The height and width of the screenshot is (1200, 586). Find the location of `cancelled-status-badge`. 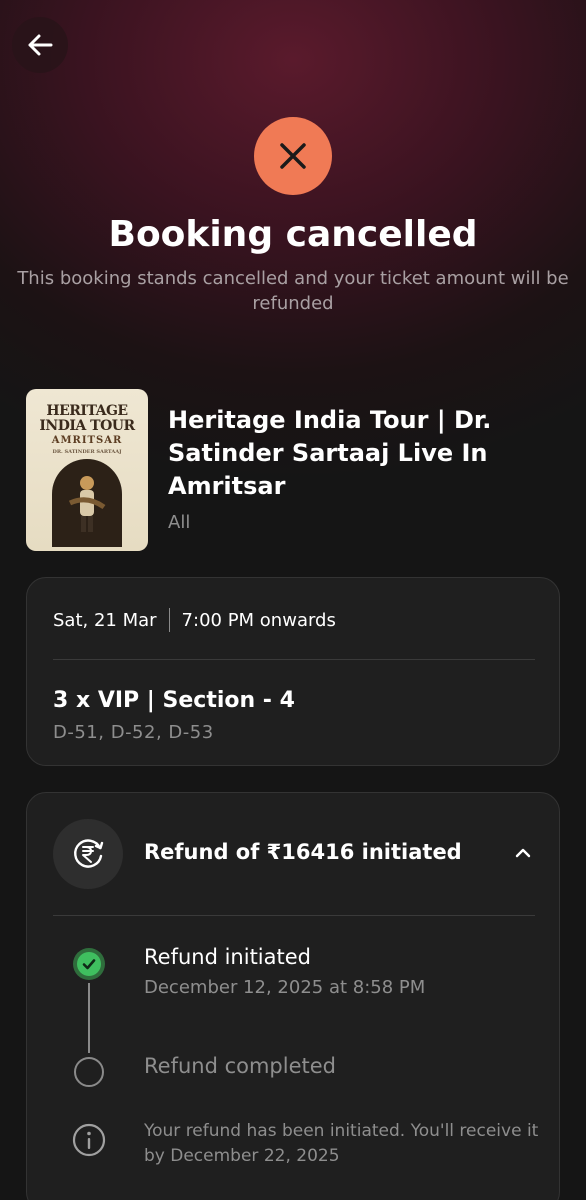

cancelled-status-badge is located at coordinates (293, 156).